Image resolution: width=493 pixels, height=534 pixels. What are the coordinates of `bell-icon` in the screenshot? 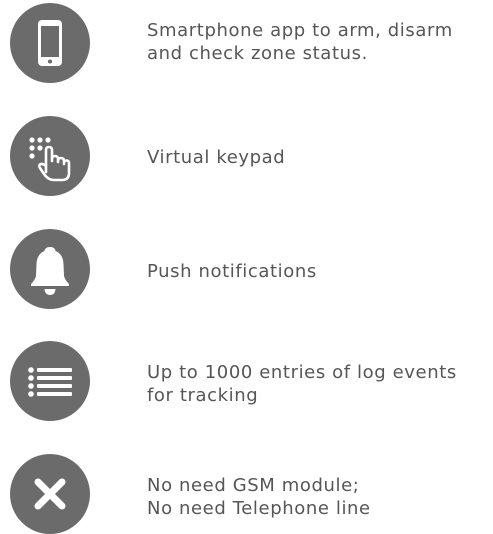 It's located at (50, 269).